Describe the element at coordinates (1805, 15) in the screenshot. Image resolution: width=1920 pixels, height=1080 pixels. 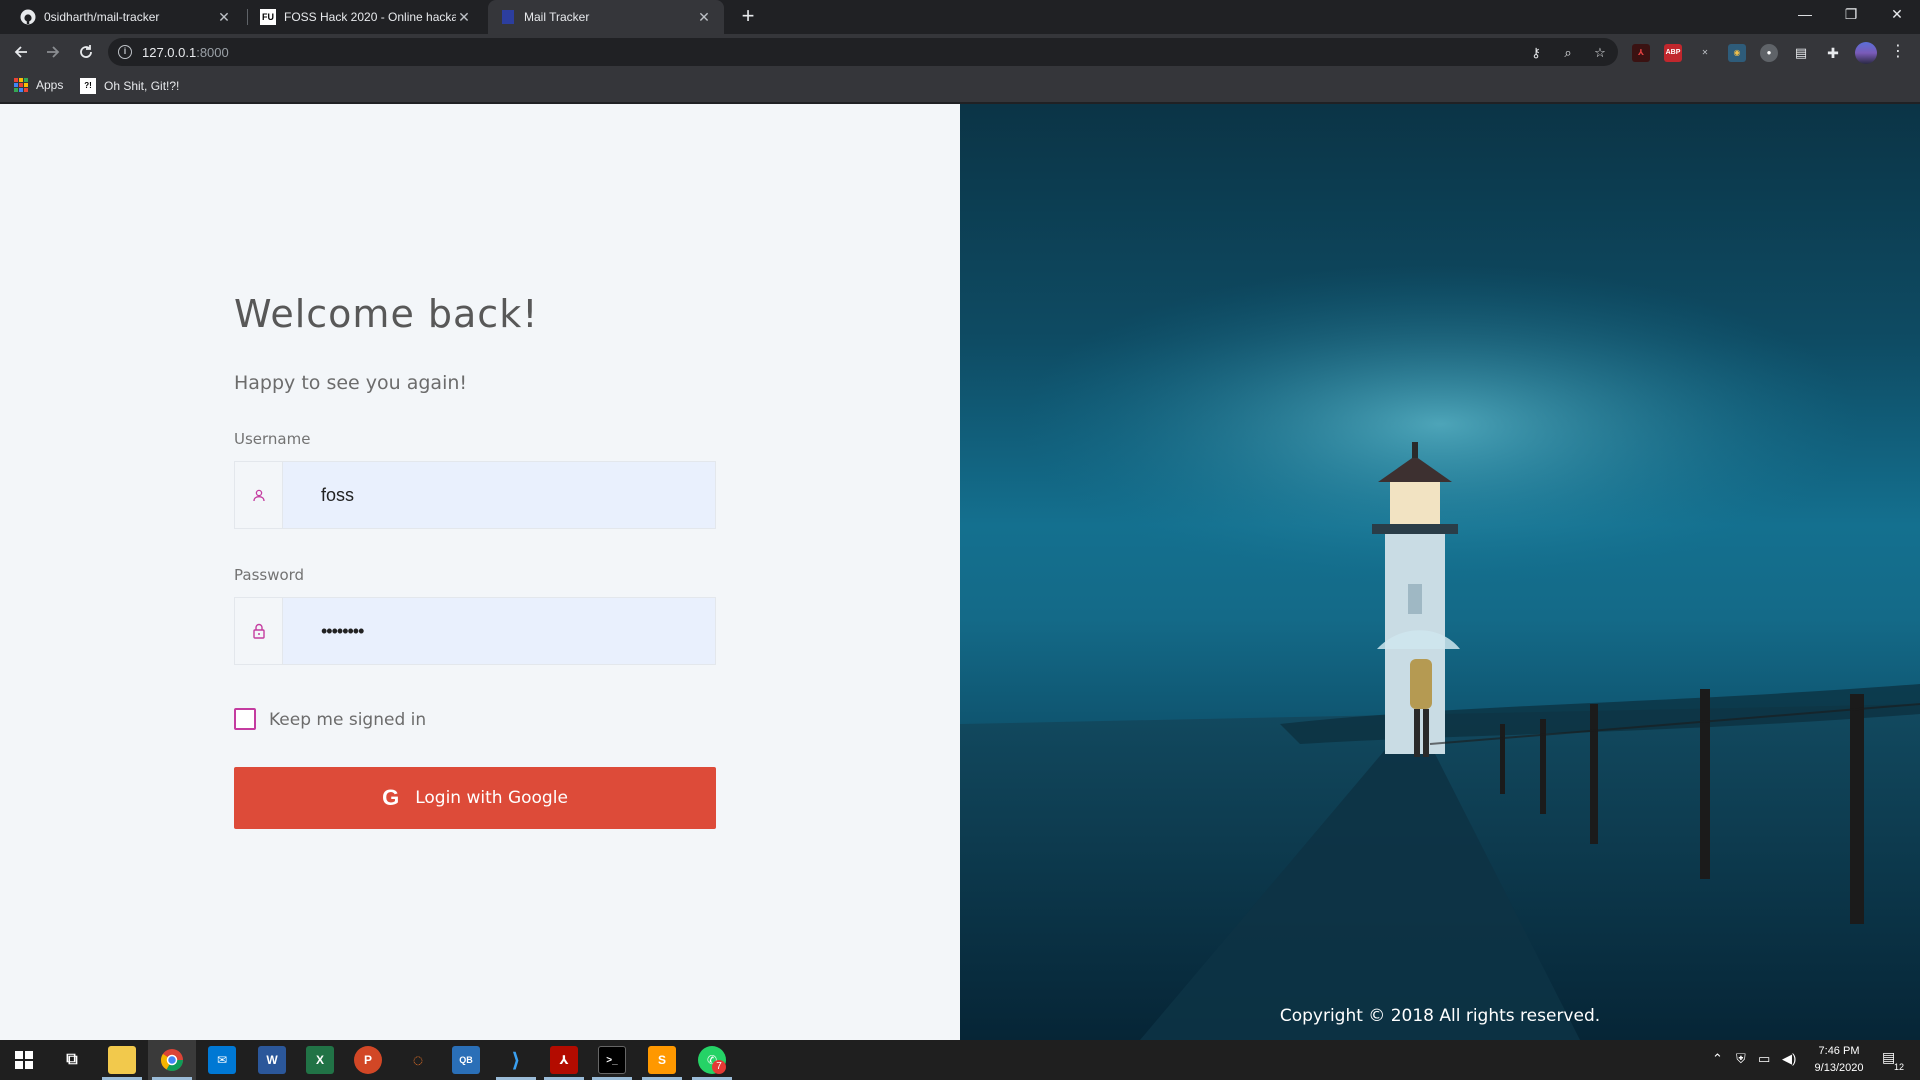
I see `minimize-button: —` at that location.